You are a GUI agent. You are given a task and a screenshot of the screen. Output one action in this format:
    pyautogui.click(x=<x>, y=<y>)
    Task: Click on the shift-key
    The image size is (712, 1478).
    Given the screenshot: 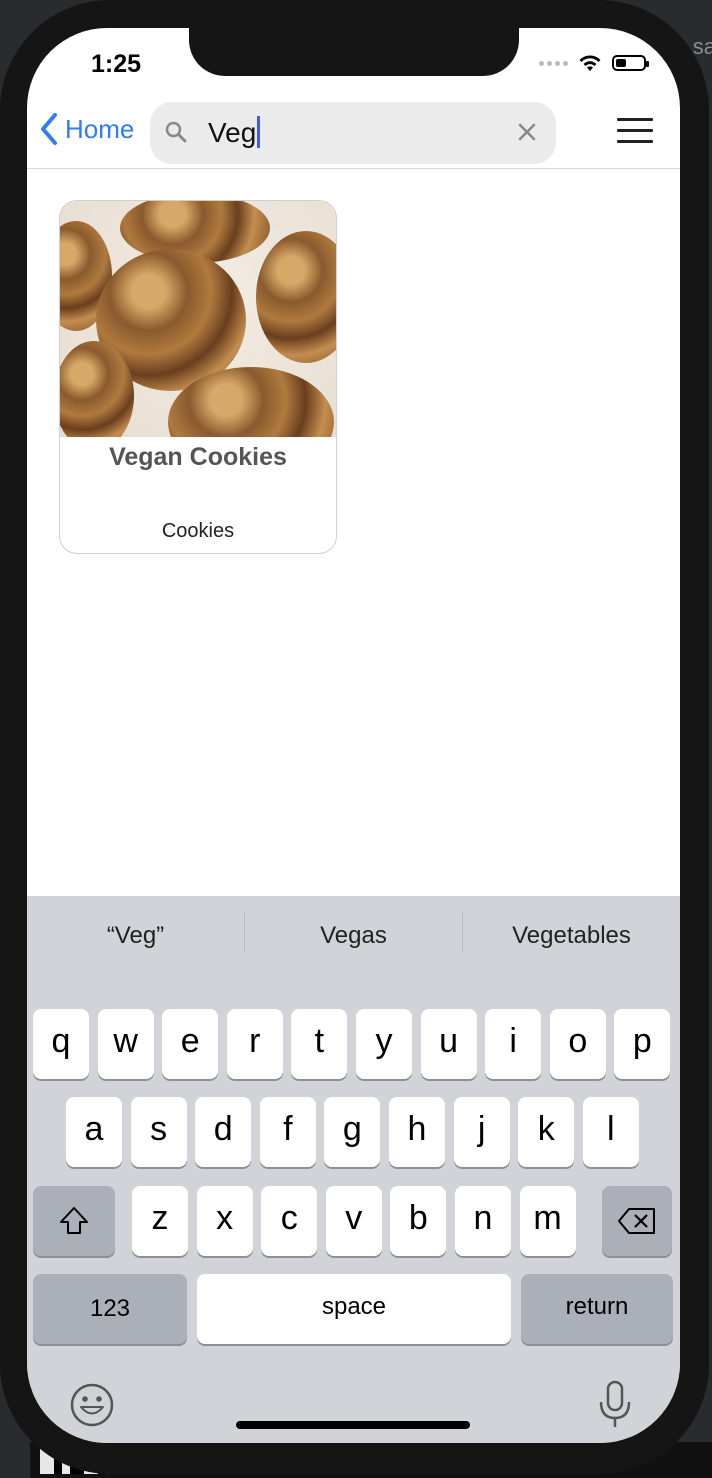 What is the action you would take?
    pyautogui.click(x=74, y=1221)
    